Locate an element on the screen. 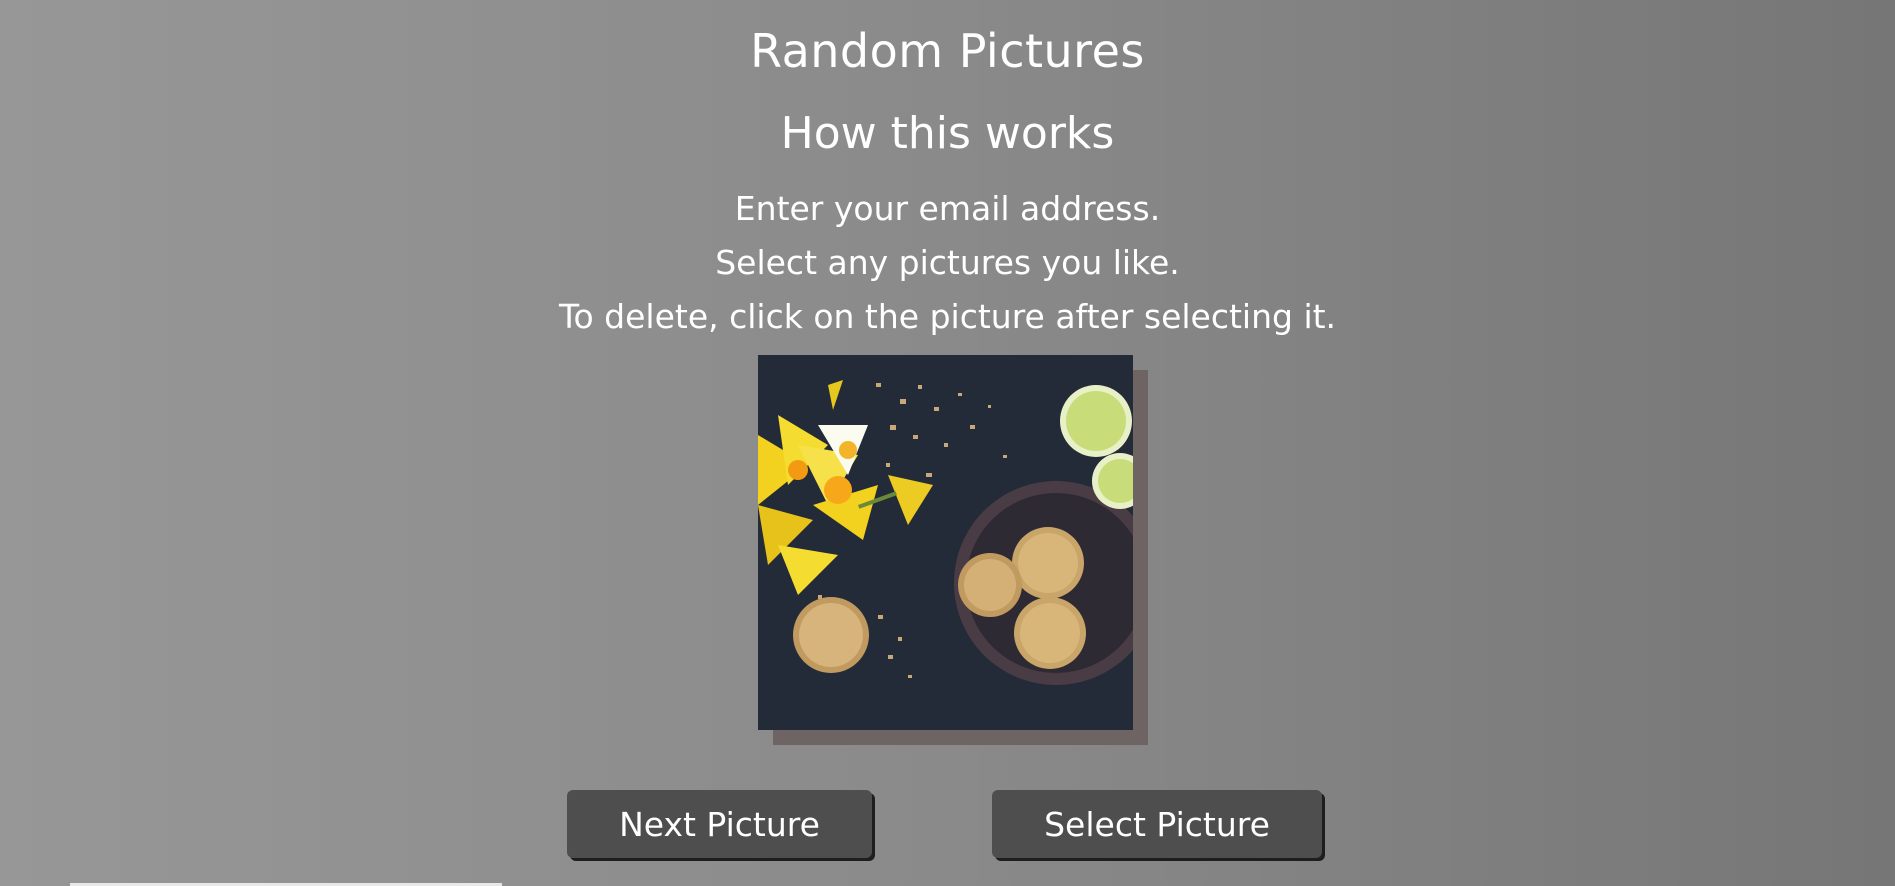 The image size is (1895, 886). instruction-line: Select any pictures you like. is located at coordinates (947, 262).